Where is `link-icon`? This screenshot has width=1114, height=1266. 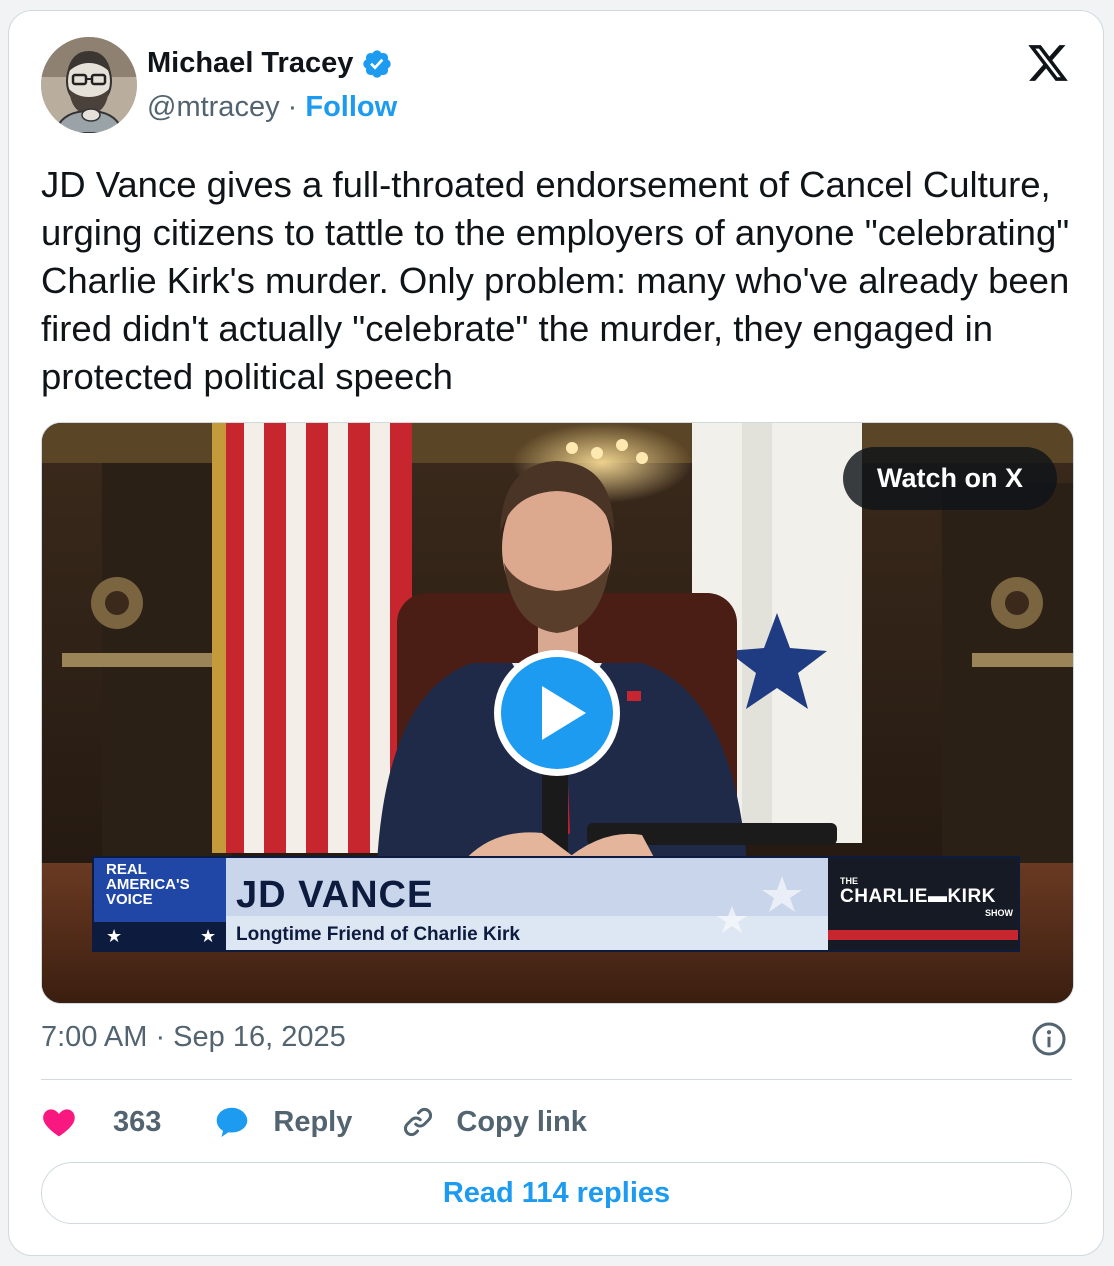
link-icon is located at coordinates (418, 1122).